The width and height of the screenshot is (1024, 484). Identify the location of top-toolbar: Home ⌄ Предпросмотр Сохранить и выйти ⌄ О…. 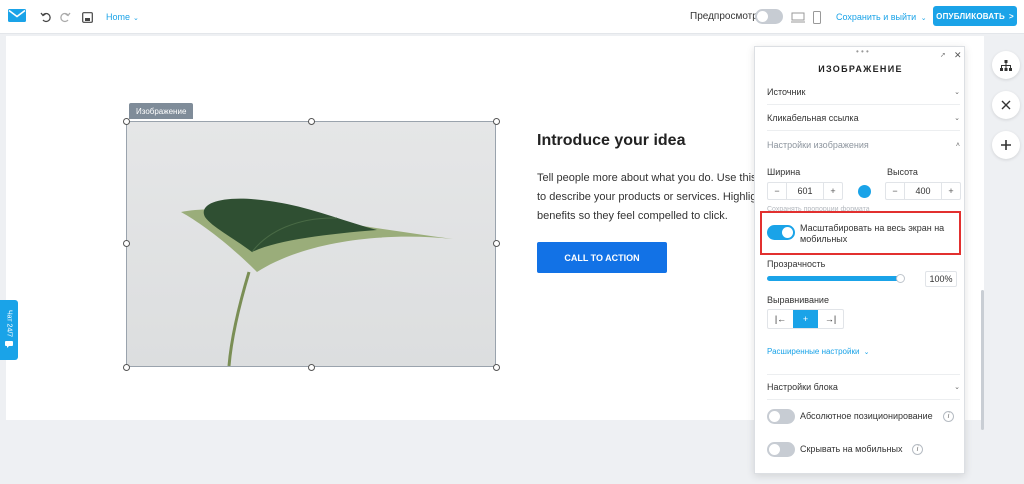
(512, 17).